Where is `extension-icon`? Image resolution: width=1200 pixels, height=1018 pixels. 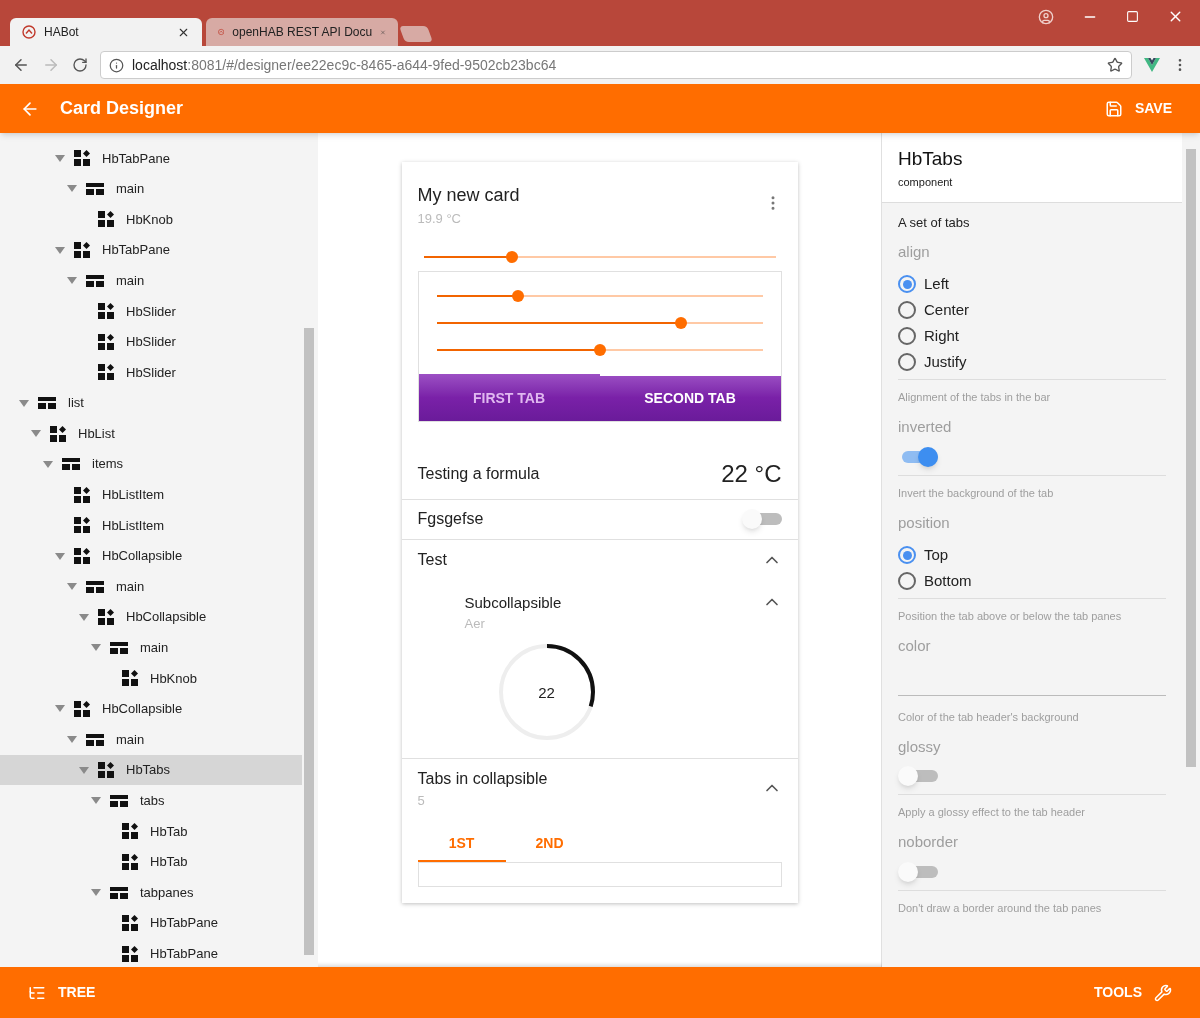 extension-icon is located at coordinates (1152, 65).